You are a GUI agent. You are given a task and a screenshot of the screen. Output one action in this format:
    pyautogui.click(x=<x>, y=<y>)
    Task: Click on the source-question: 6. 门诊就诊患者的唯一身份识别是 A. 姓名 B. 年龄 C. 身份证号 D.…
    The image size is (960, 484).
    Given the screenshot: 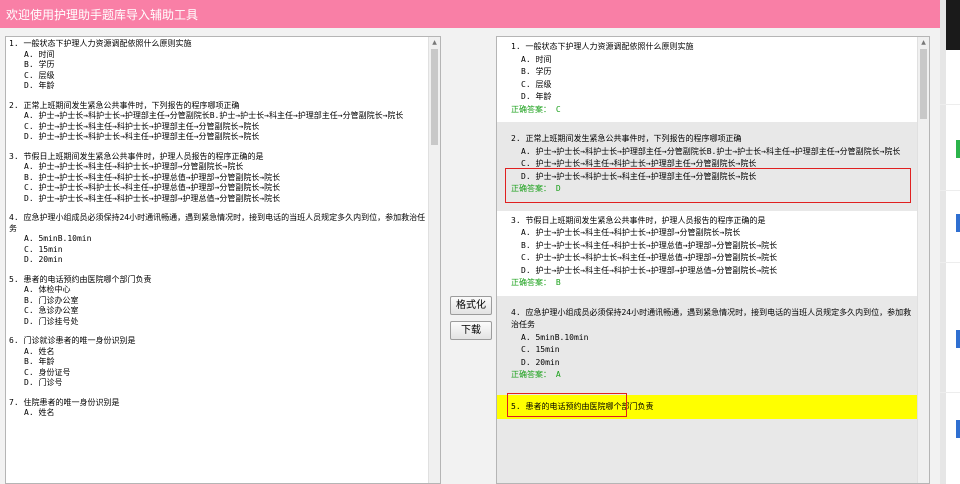 What is the action you would take?
    pyautogui.click(x=217, y=362)
    